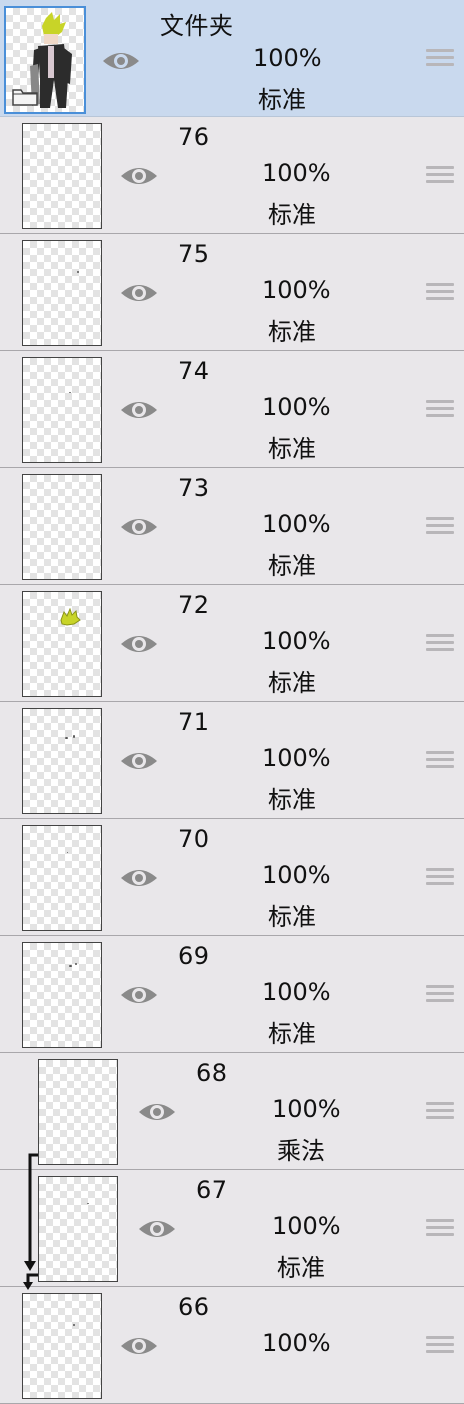 This screenshot has width=464, height=1404. I want to click on layer-name: 72, so click(194, 605).